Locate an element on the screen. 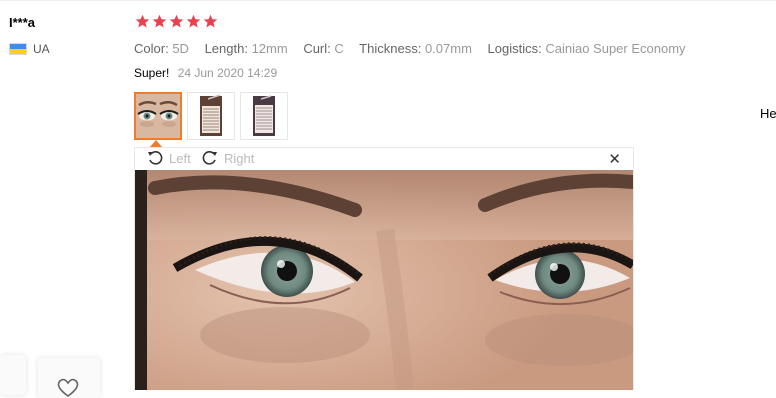  star-rating is located at coordinates (176, 21).